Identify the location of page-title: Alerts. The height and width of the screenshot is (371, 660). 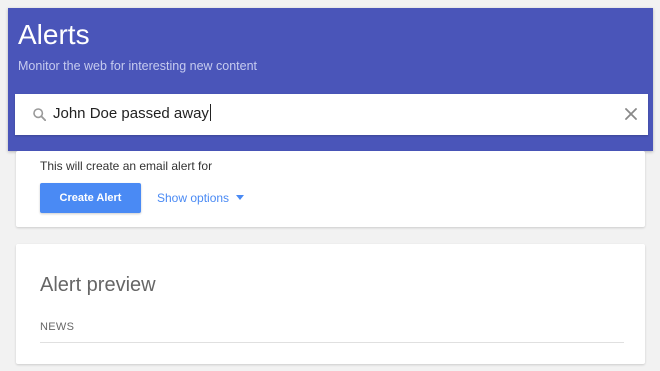
(54, 34).